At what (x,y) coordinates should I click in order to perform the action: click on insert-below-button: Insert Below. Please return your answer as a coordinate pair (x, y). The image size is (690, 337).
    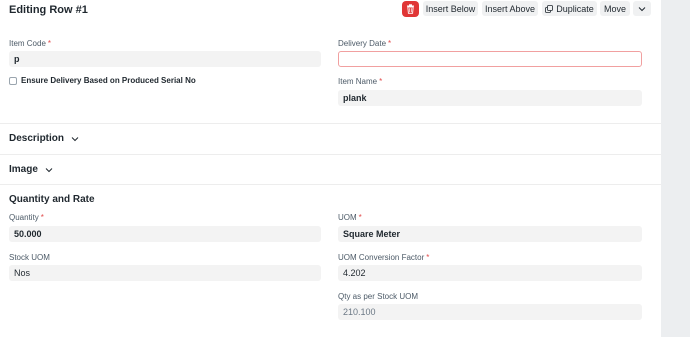
    Looking at the image, I should click on (450, 8).